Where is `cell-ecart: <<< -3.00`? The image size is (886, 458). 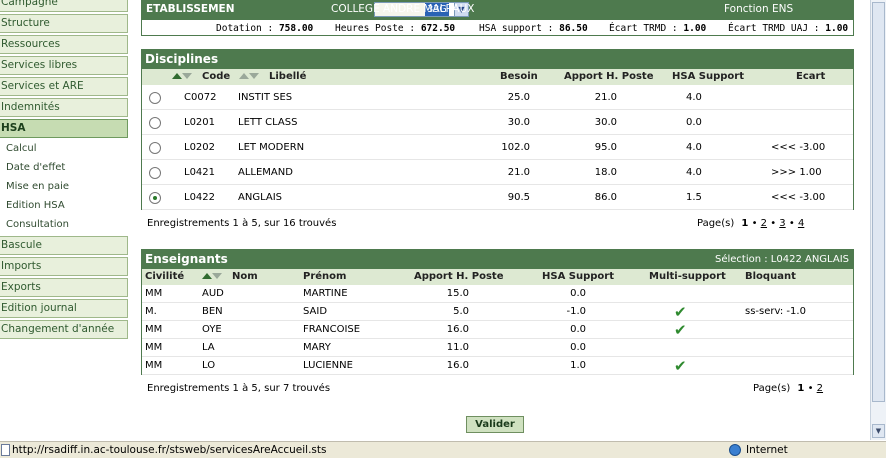 cell-ecart: <<< -3.00 is located at coordinates (798, 197).